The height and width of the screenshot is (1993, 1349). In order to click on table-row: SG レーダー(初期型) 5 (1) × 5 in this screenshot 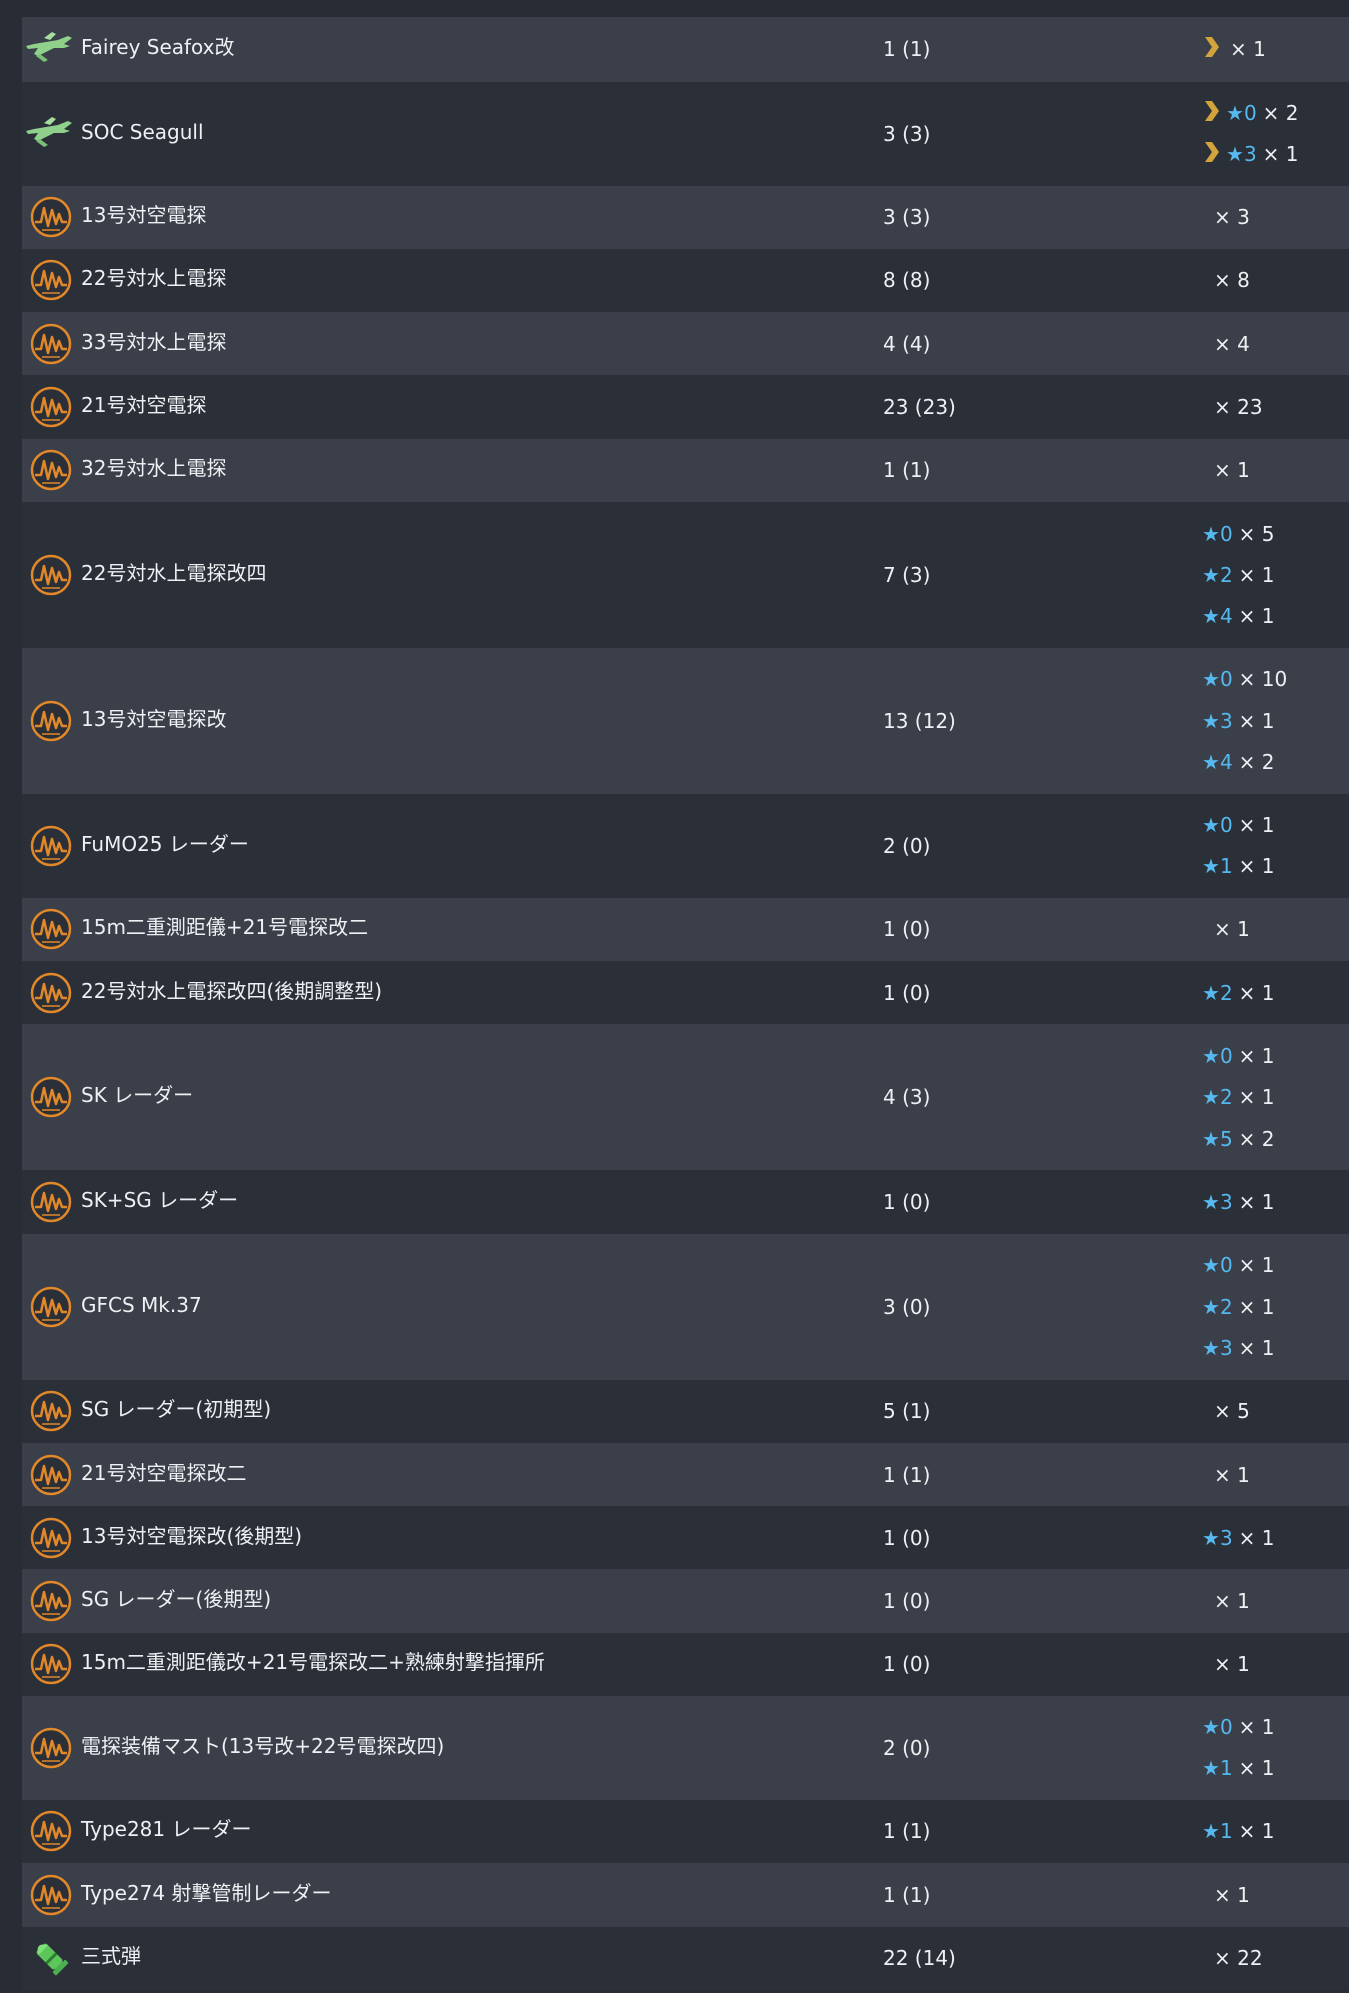, I will do `click(685, 1411)`.